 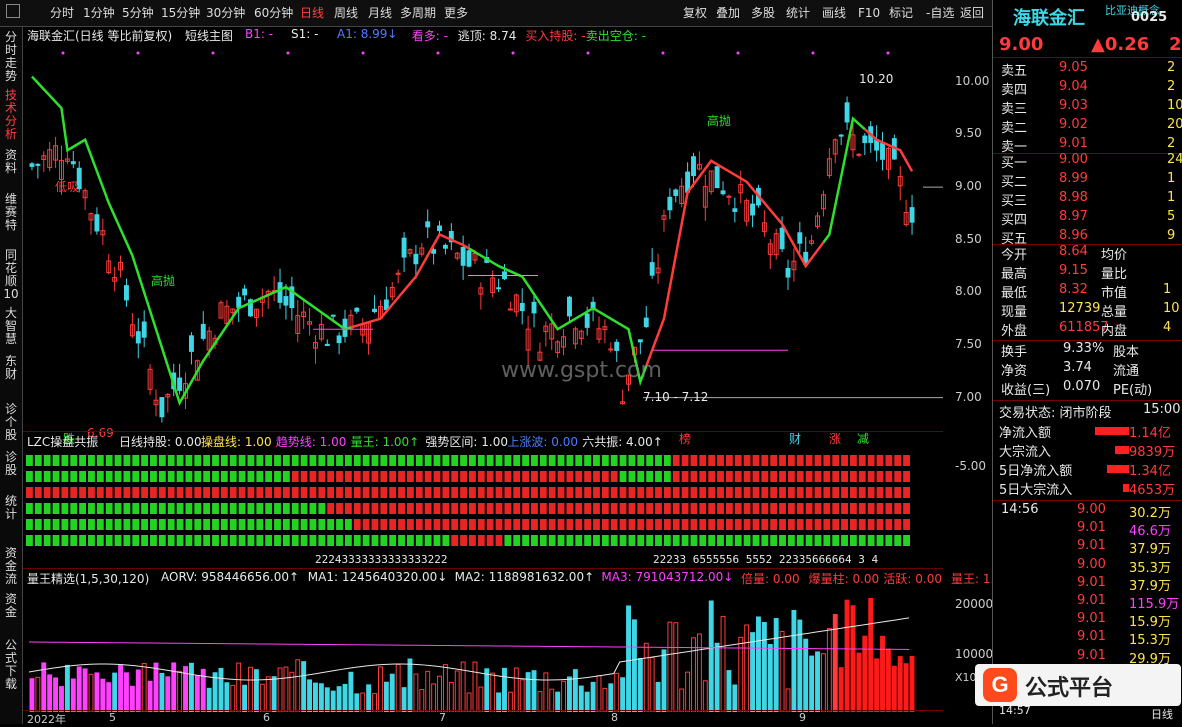 What do you see at coordinates (180, 13) in the screenshot?
I see `period-tab-3: 15分钟` at bounding box center [180, 13].